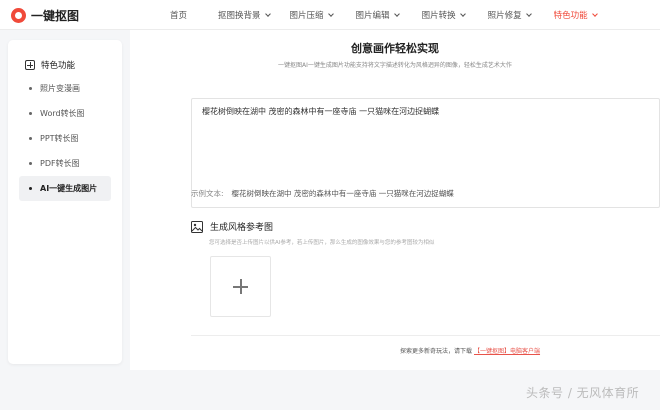  What do you see at coordinates (321, 111) in the screenshot?
I see `prompt-text: 樱花树倒映在湖中 茂密的森林中有一座寺庙 一只猫咪在河边捉蝴蝶` at bounding box center [321, 111].